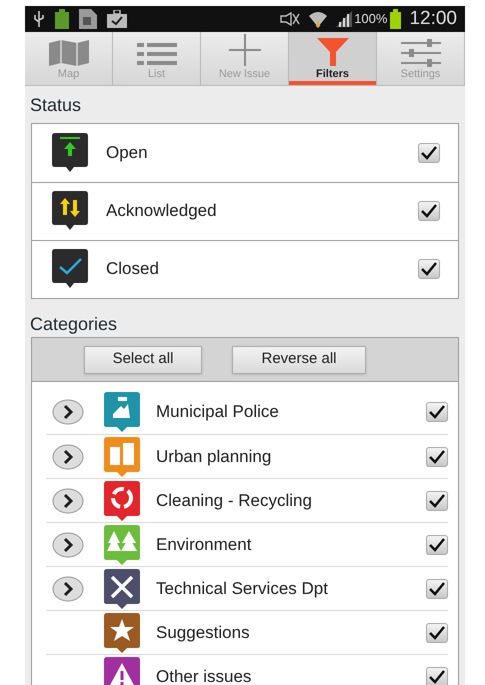 This screenshot has width=485, height=685. Describe the element at coordinates (156, 54) in the screenshot. I see `list-icon` at that location.